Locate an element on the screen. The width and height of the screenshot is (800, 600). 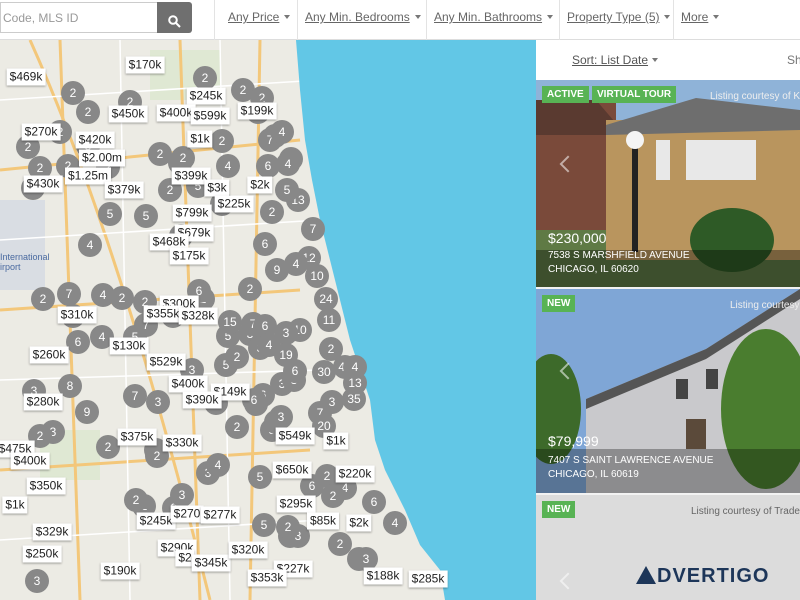
map-price-marker: $345k is located at coordinates (211, 563).